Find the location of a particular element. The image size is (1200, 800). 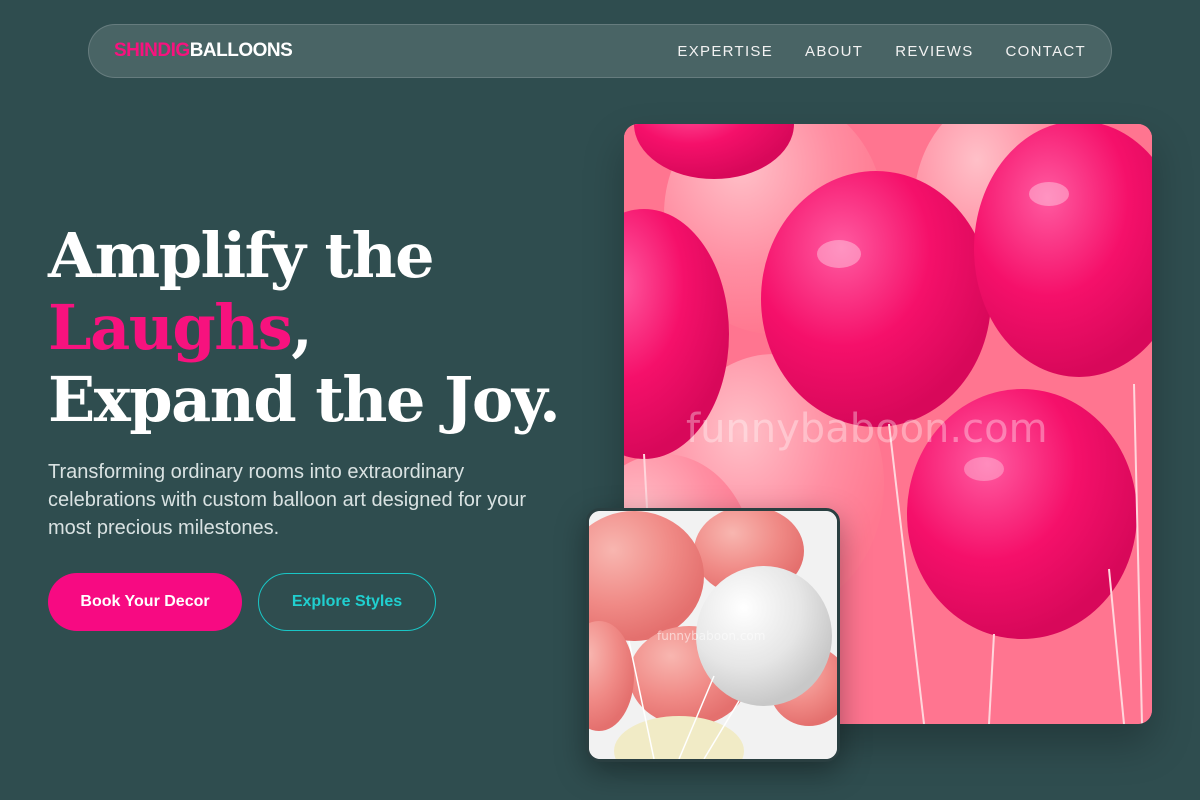

headline-comma: , is located at coordinates (302, 327).